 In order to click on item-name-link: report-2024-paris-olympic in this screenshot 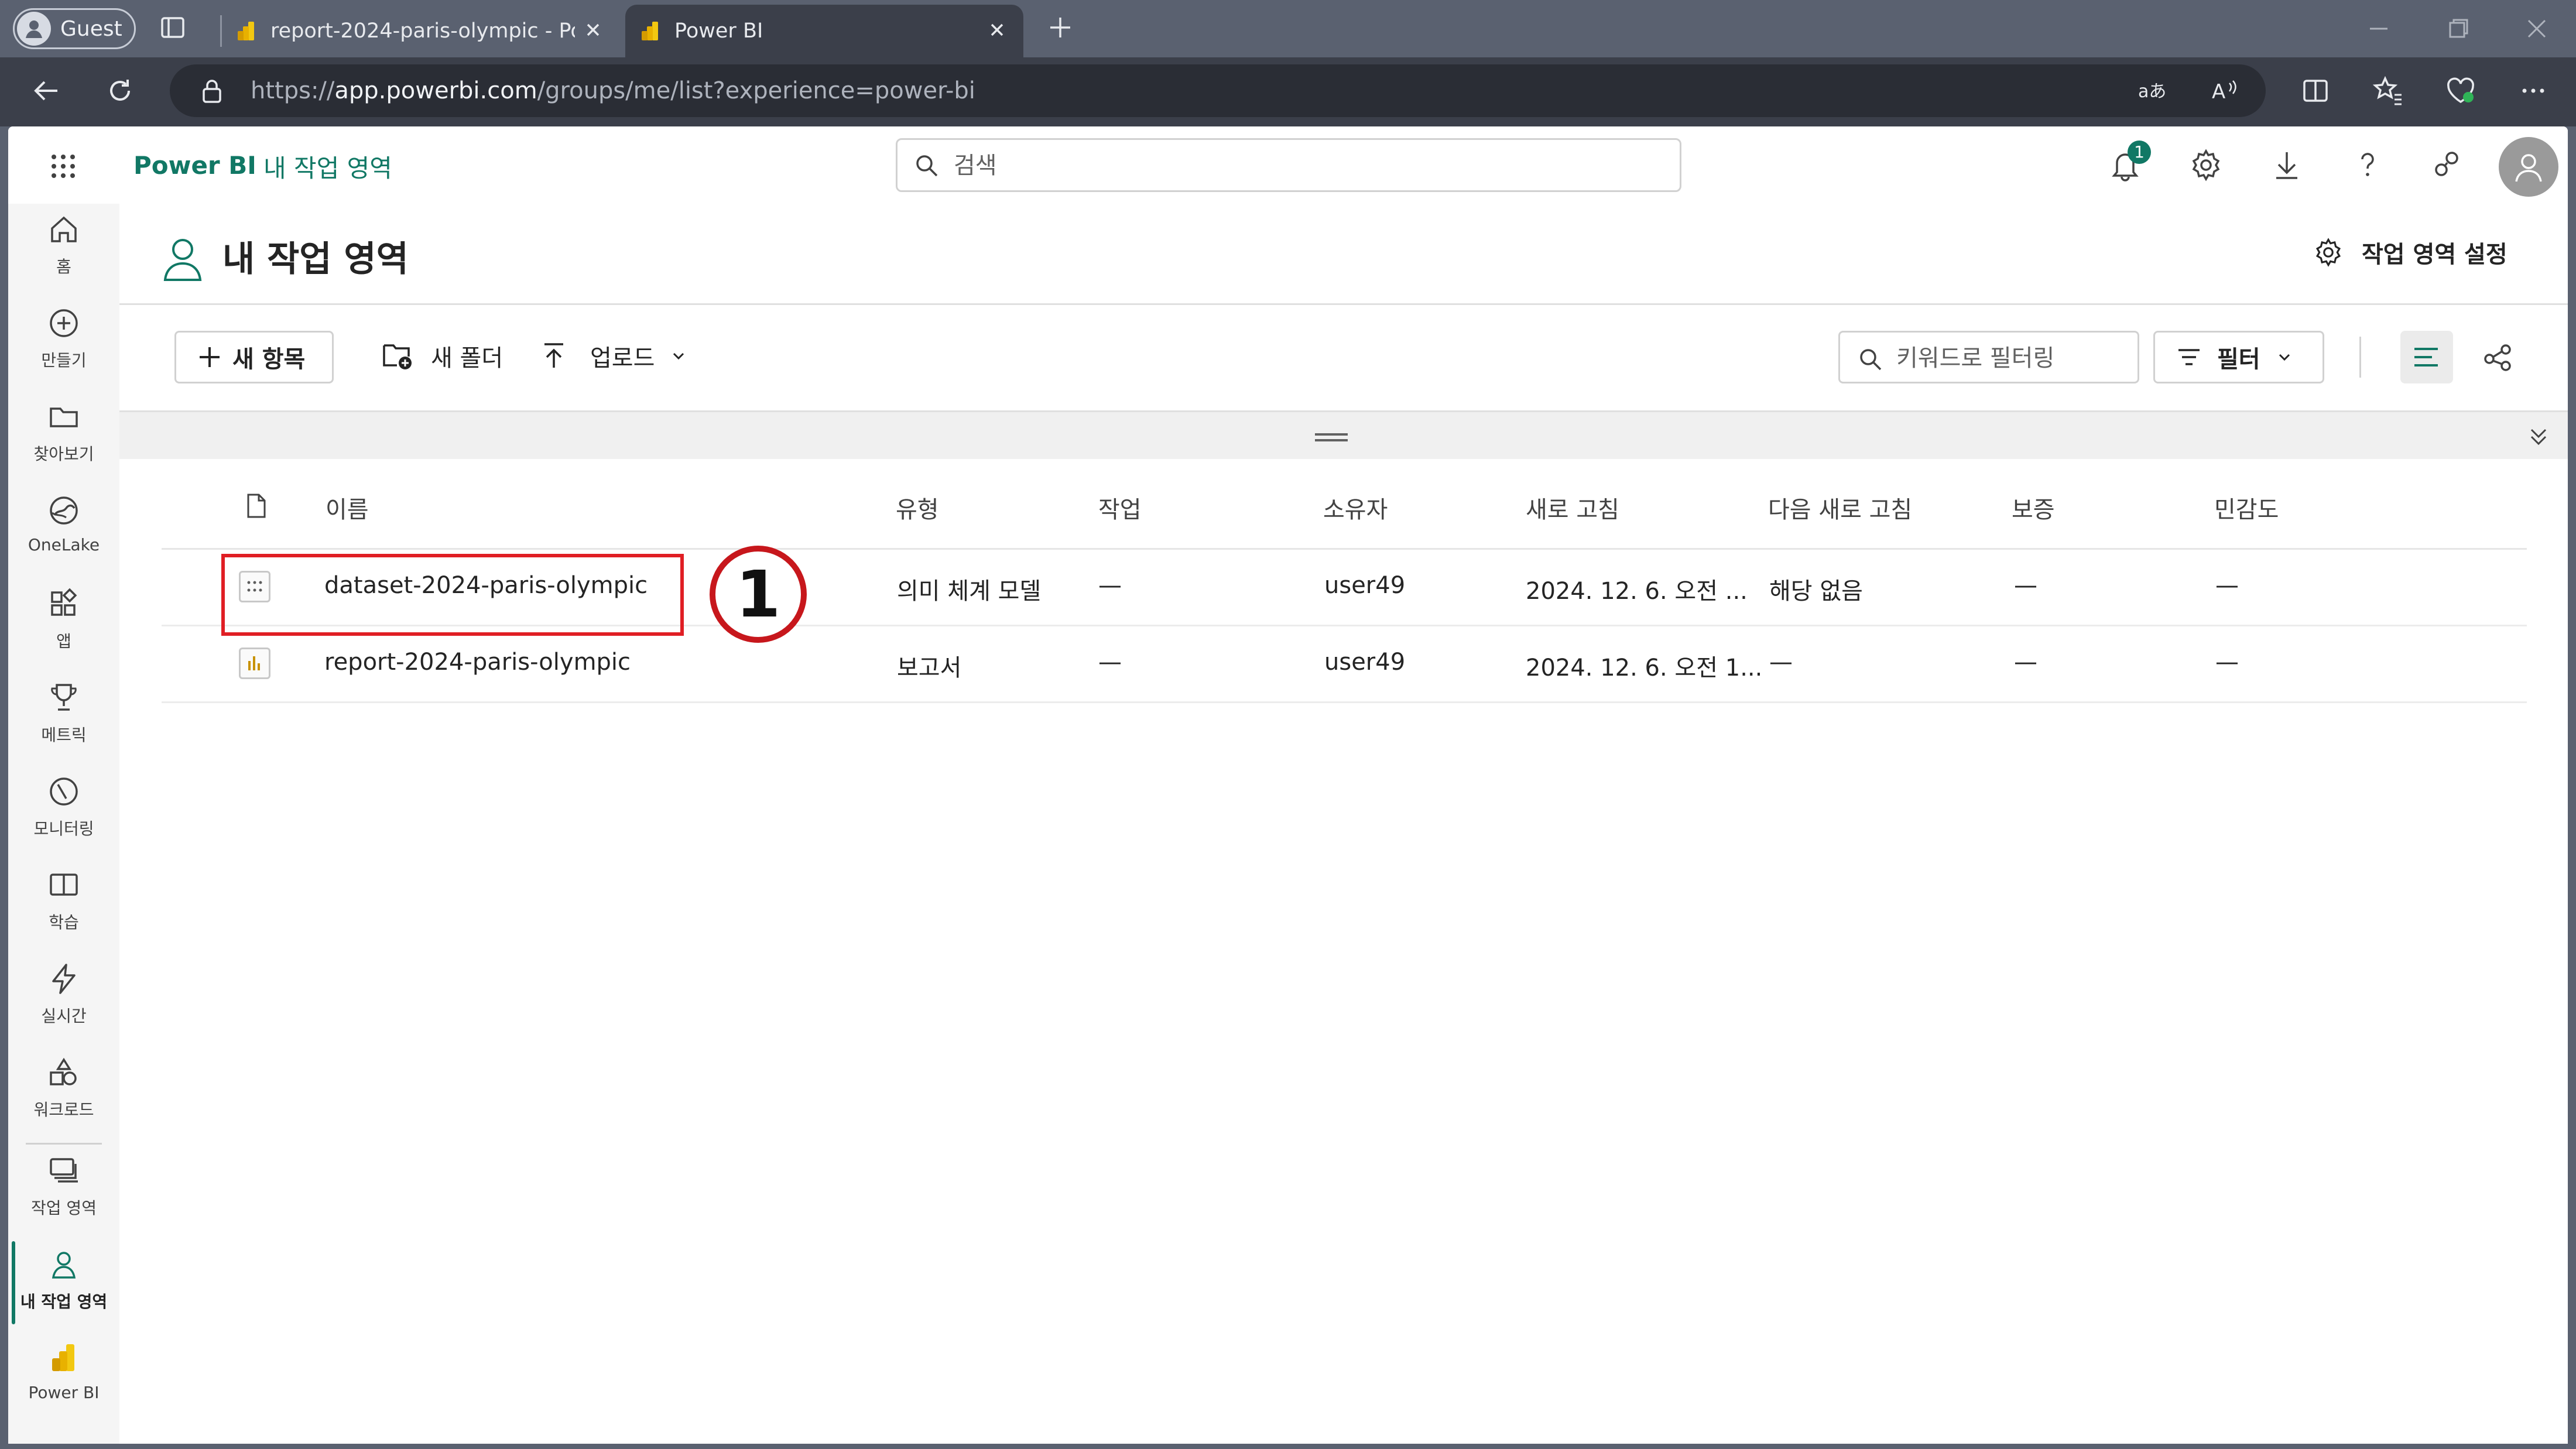, I will do `click(477, 662)`.